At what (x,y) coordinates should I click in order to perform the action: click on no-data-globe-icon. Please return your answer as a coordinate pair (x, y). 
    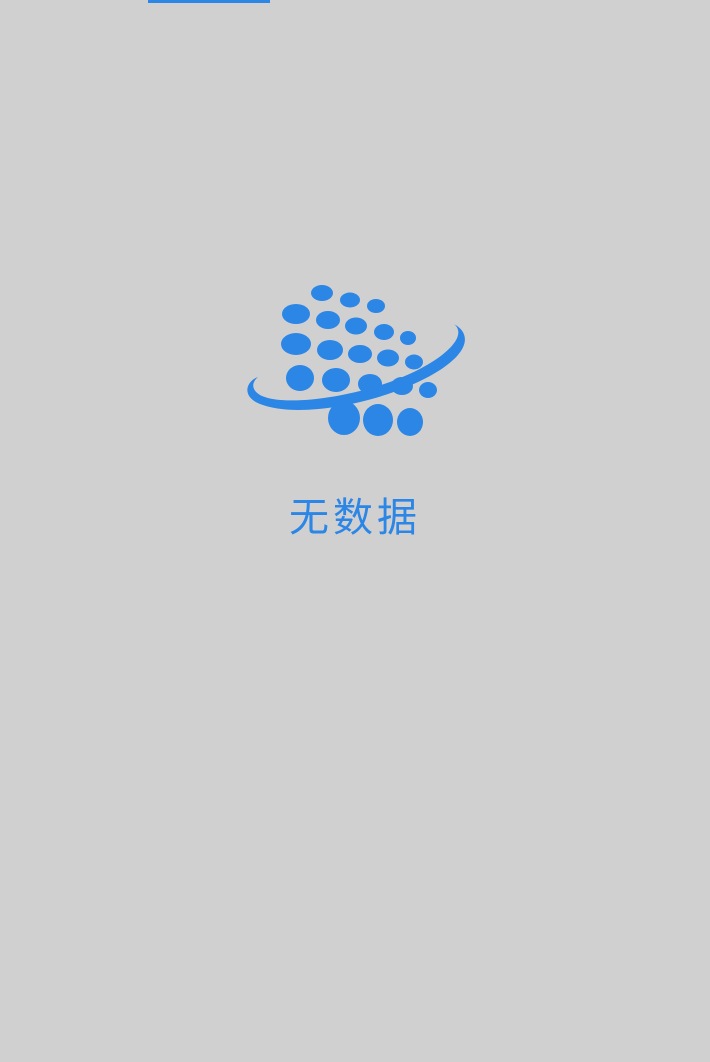
    Looking at the image, I should click on (356, 360).